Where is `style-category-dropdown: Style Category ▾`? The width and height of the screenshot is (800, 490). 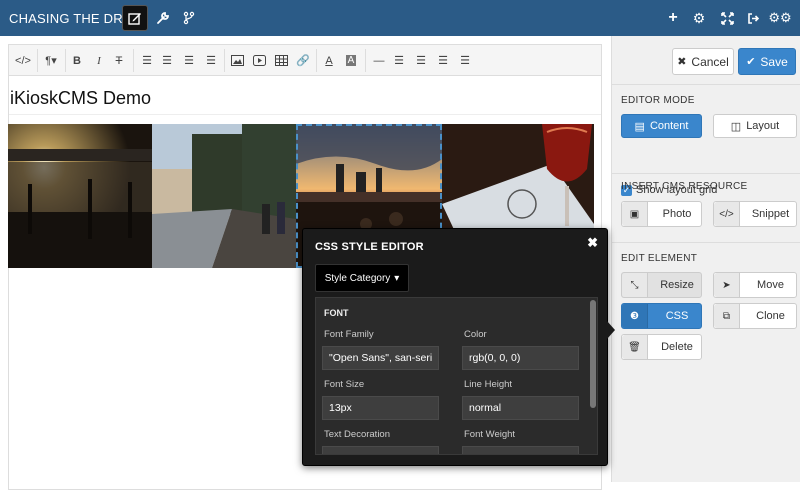
style-category-dropdown: Style Category ▾ is located at coordinates (362, 278).